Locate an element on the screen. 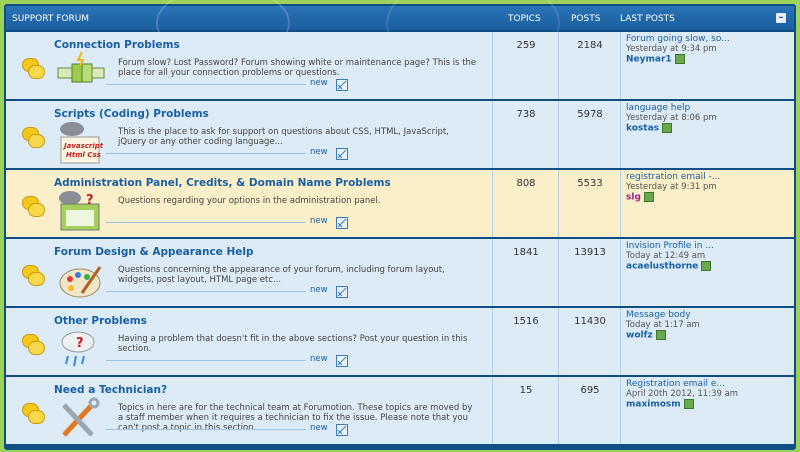  topics-header: TOPICS is located at coordinates (524, 19).